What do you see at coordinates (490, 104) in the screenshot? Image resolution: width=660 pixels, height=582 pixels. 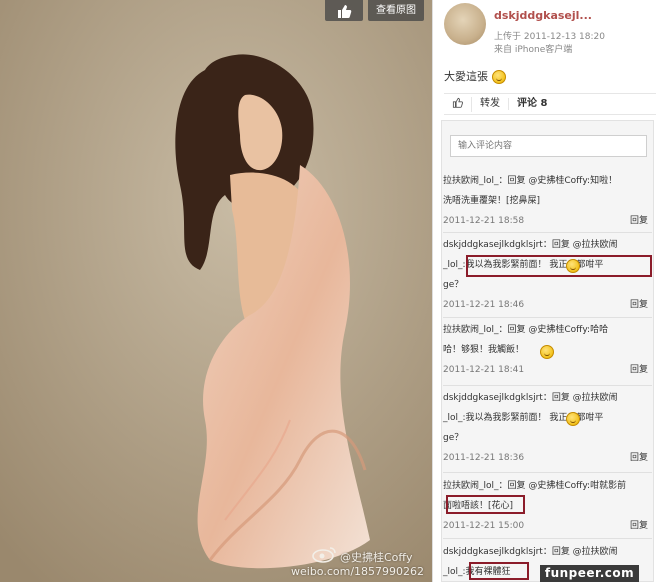 I see `repost-button: 转发` at bounding box center [490, 104].